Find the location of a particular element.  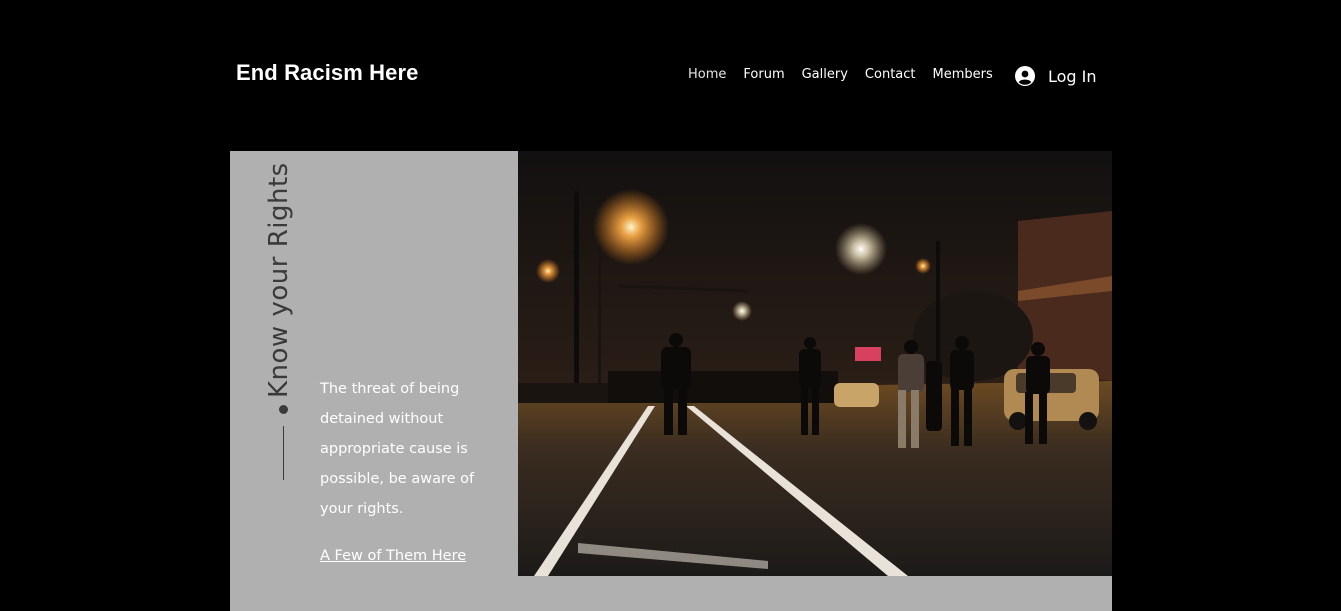

nav-item-forum: Forum is located at coordinates (763, 77).